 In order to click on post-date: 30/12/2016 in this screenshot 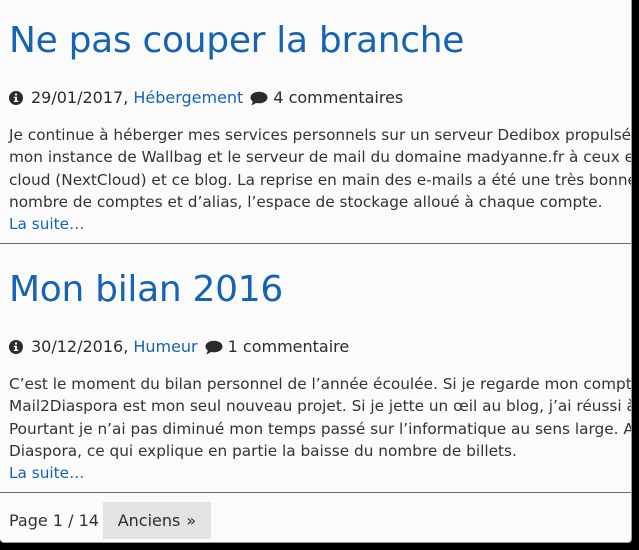, I will do `click(77, 346)`.